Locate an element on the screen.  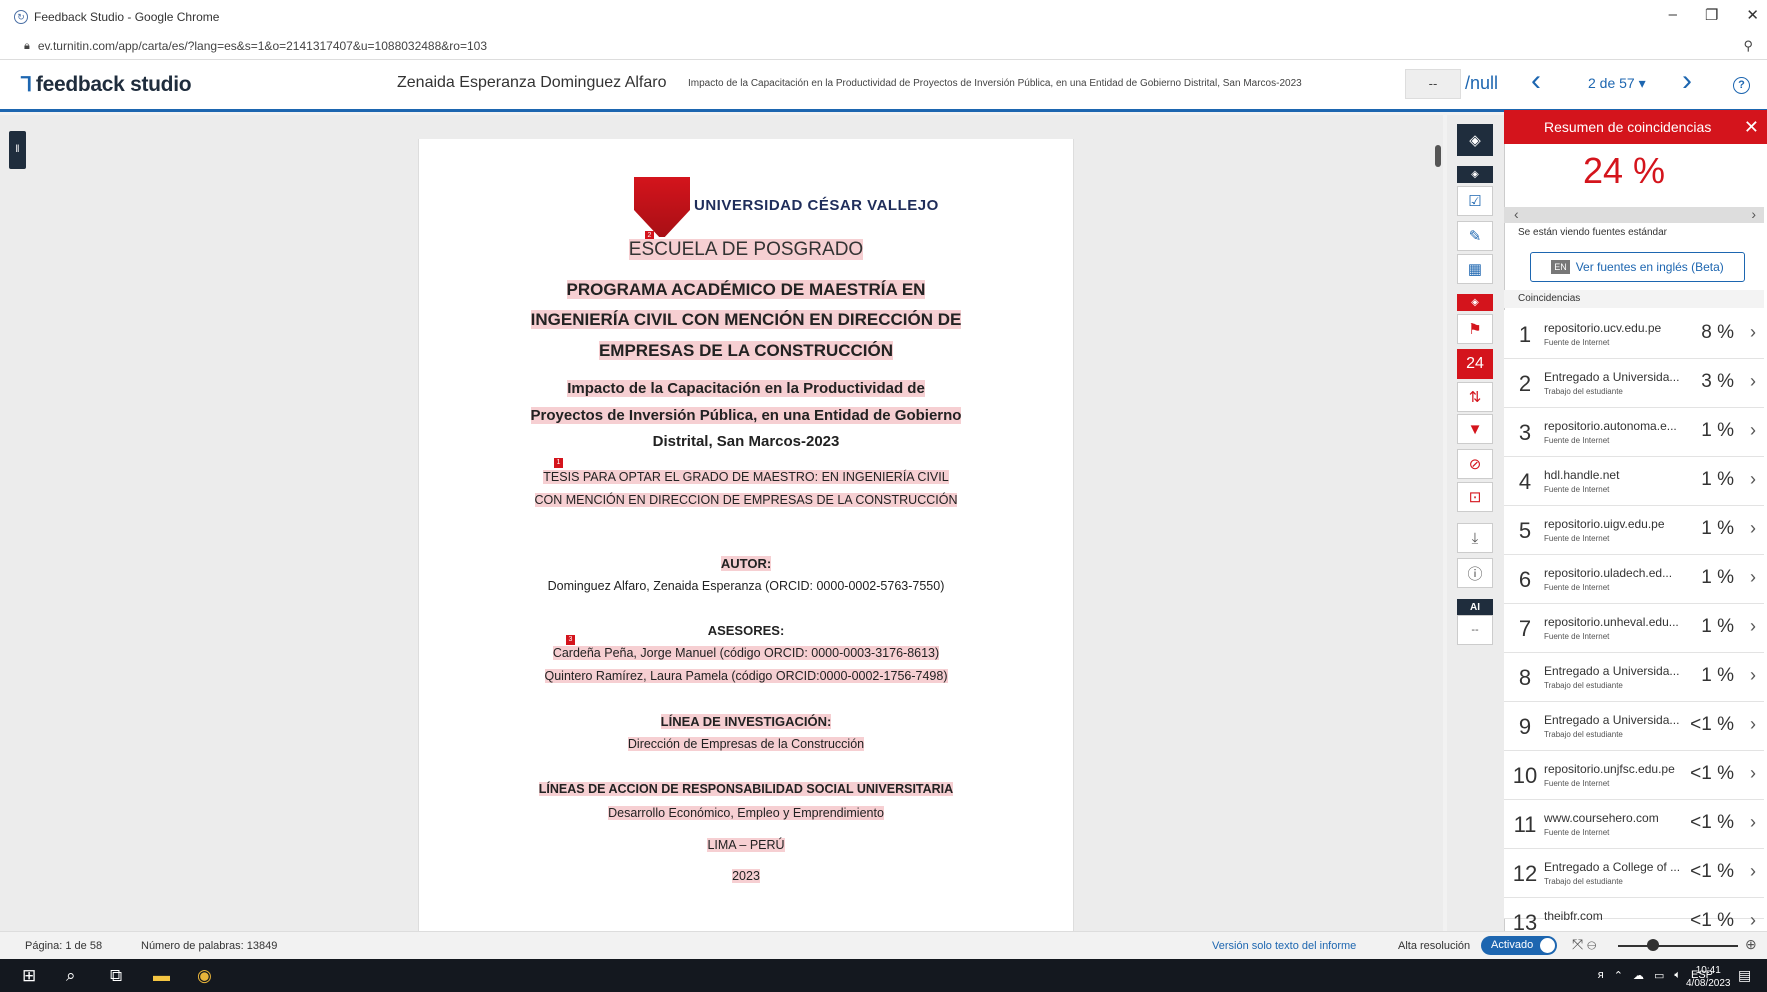
english-sources-button: EN Ver fuentes en inglés (Beta) is located at coordinates (1637, 267).